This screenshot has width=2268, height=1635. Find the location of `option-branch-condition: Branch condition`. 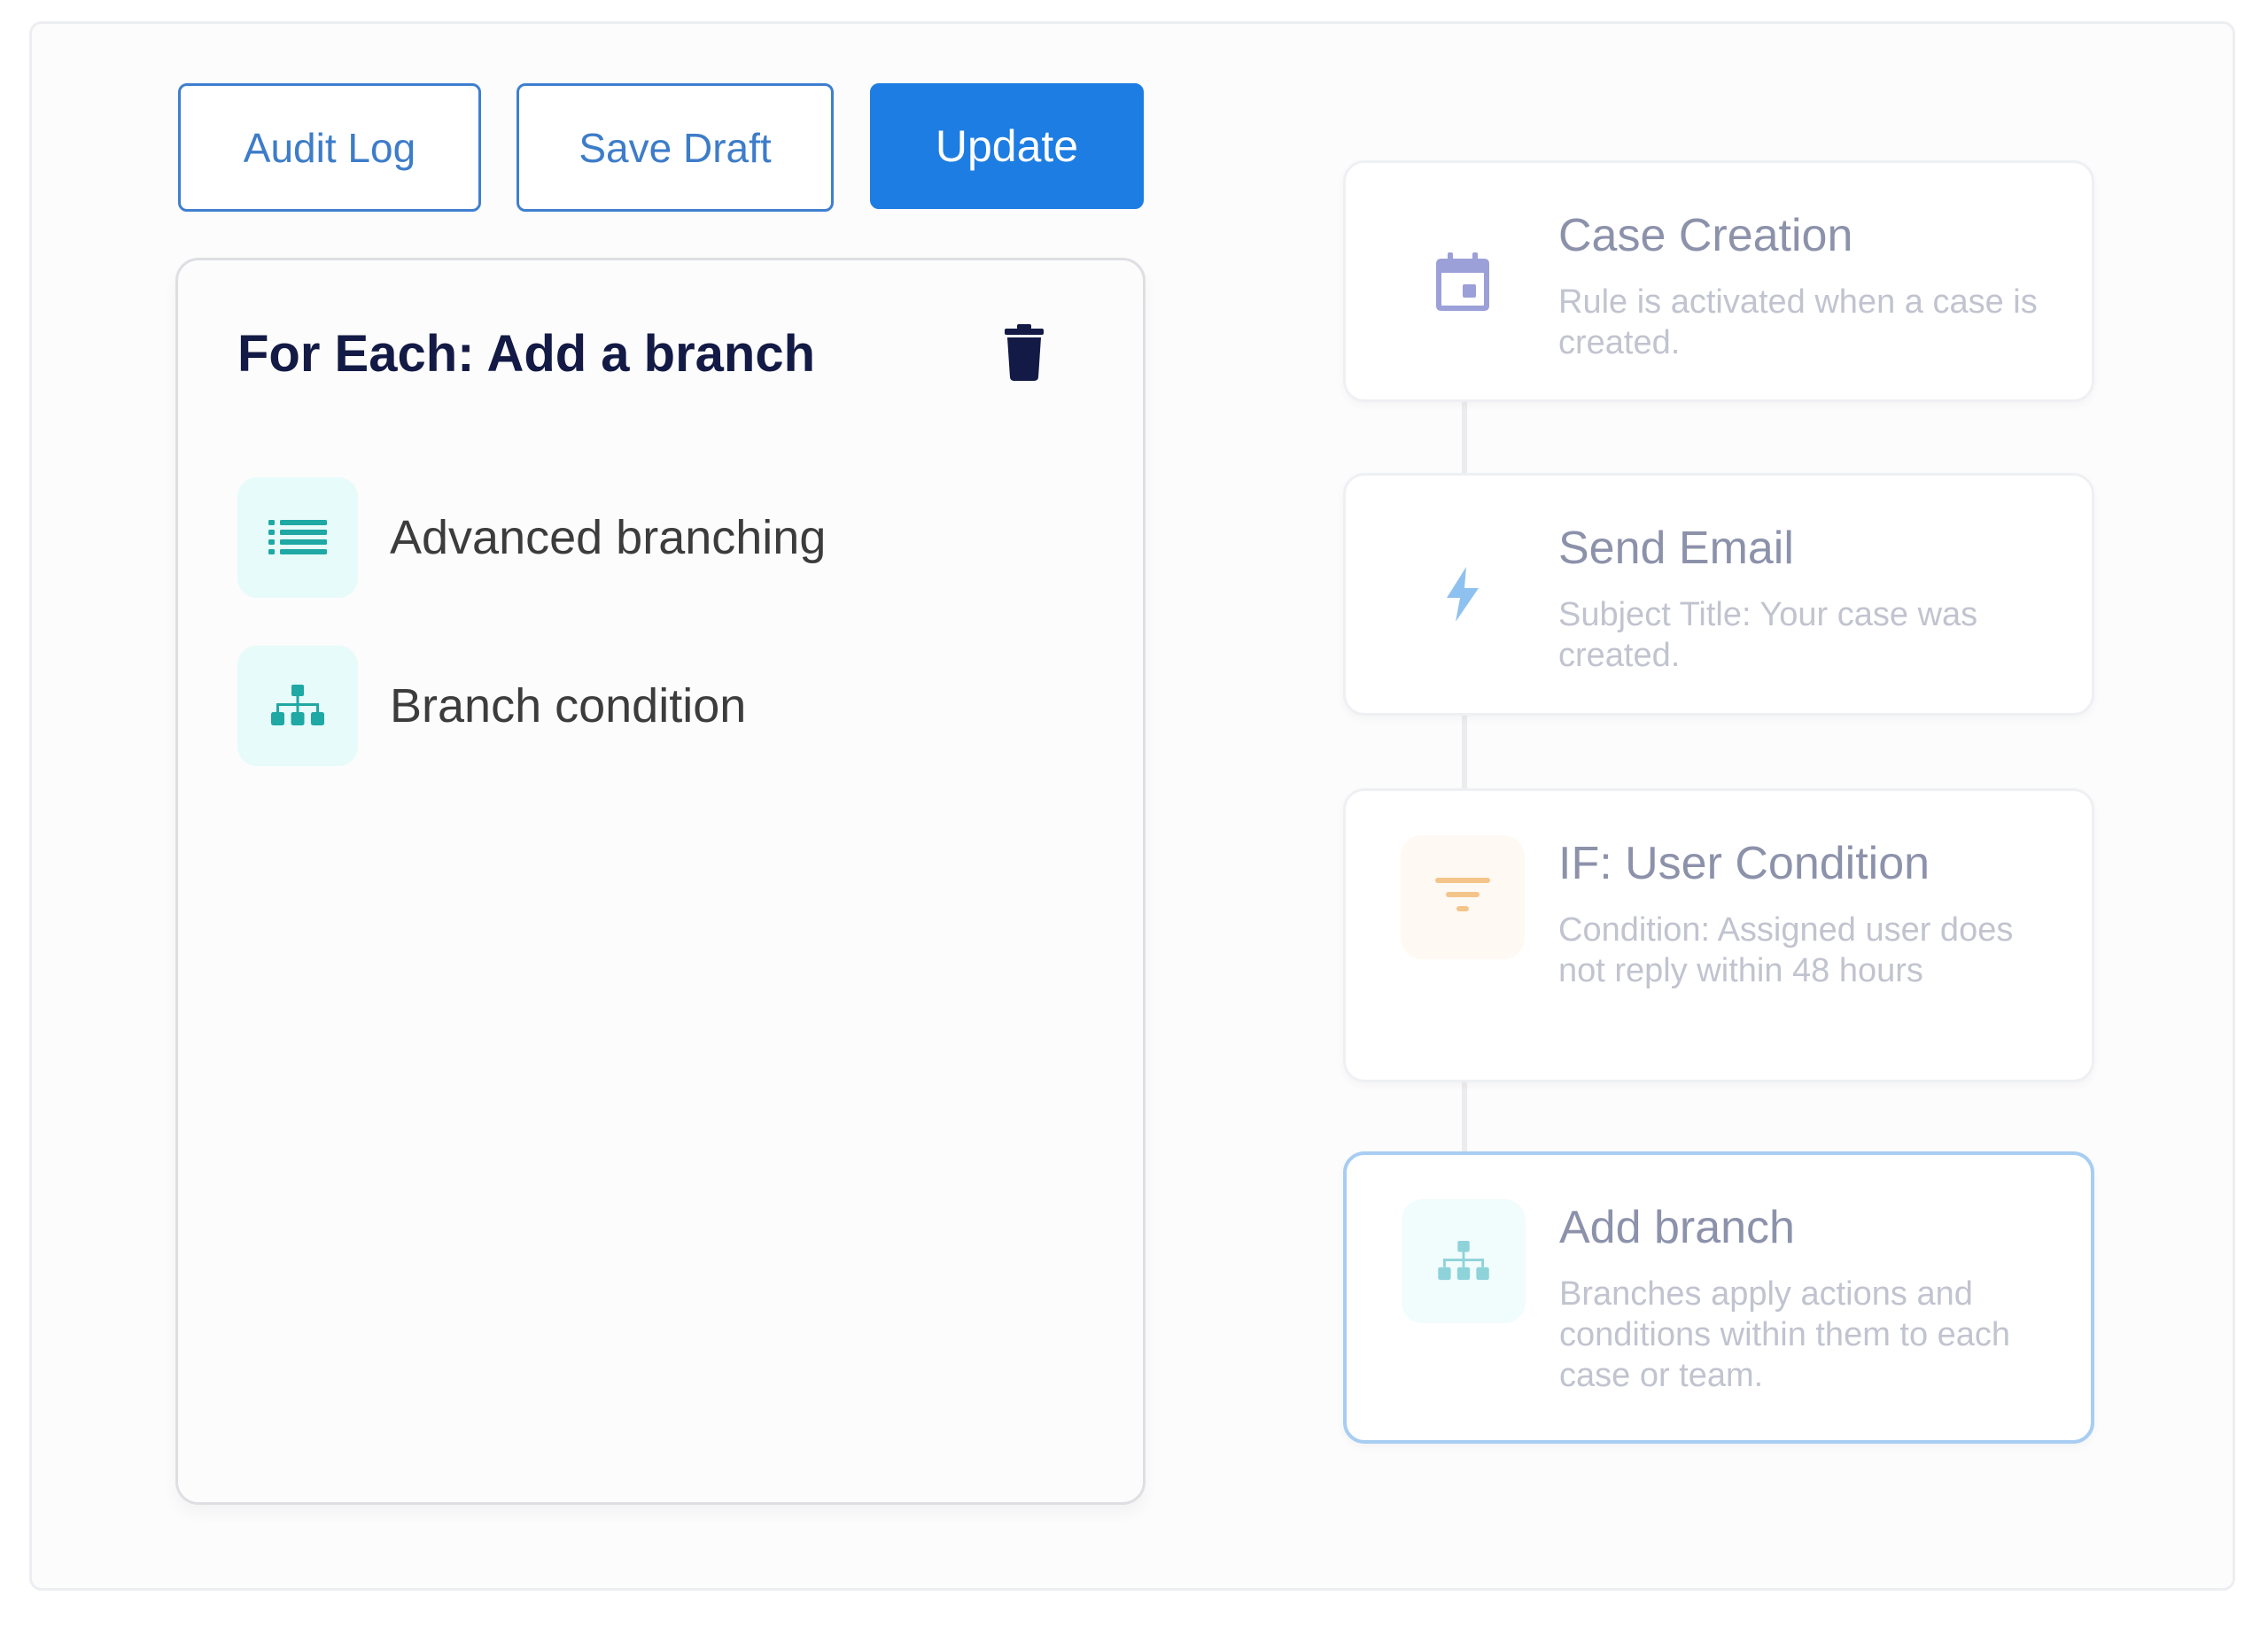

option-branch-condition: Branch condition is located at coordinates (662, 706).